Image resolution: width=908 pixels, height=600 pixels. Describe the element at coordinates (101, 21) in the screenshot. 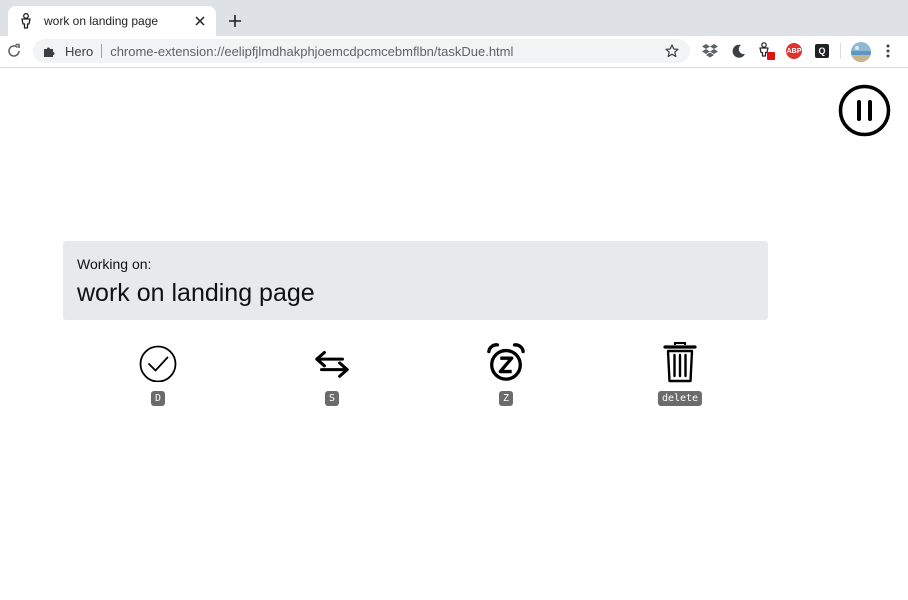

I see `tab-title: work on landing page` at that location.